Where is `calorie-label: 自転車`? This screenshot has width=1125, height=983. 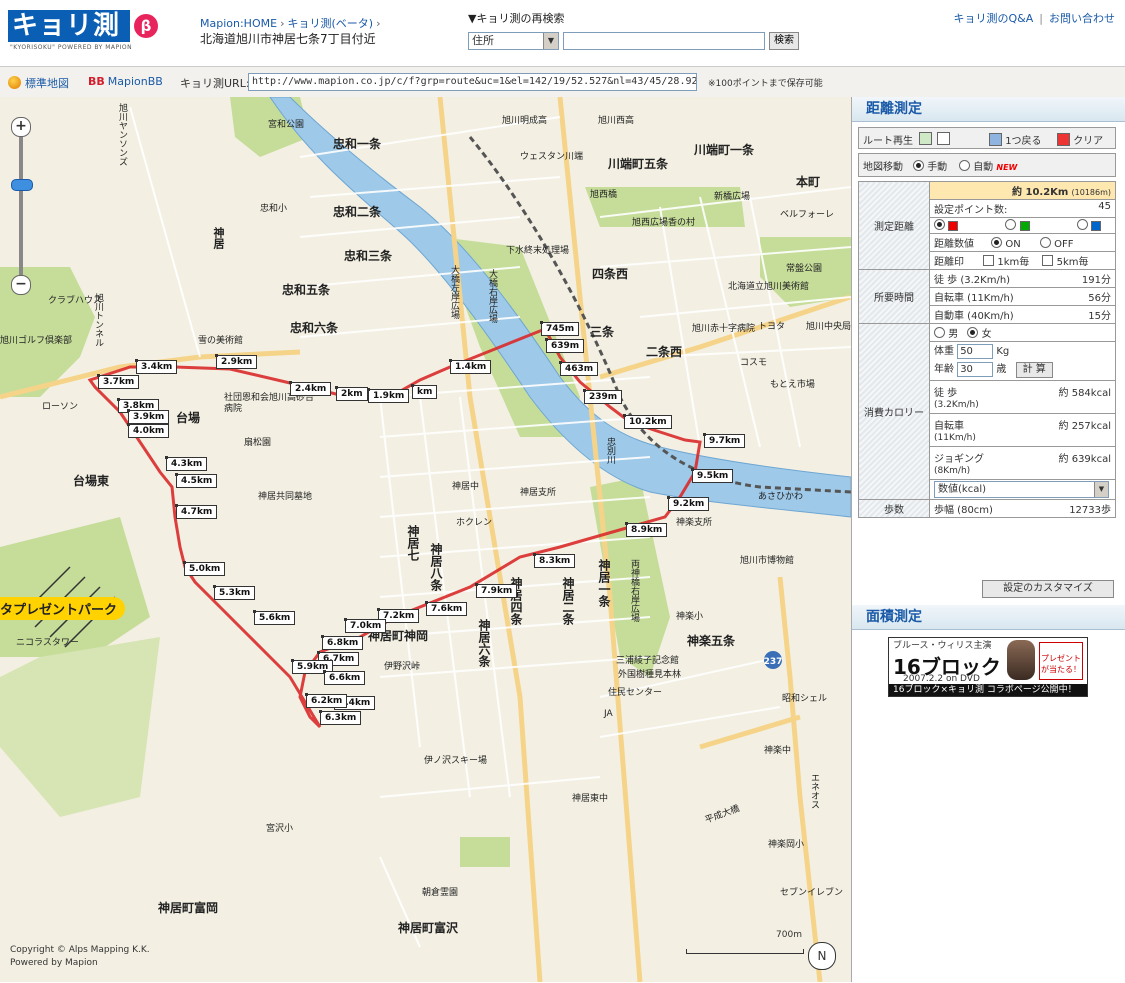 calorie-label: 自転車 is located at coordinates (949, 426).